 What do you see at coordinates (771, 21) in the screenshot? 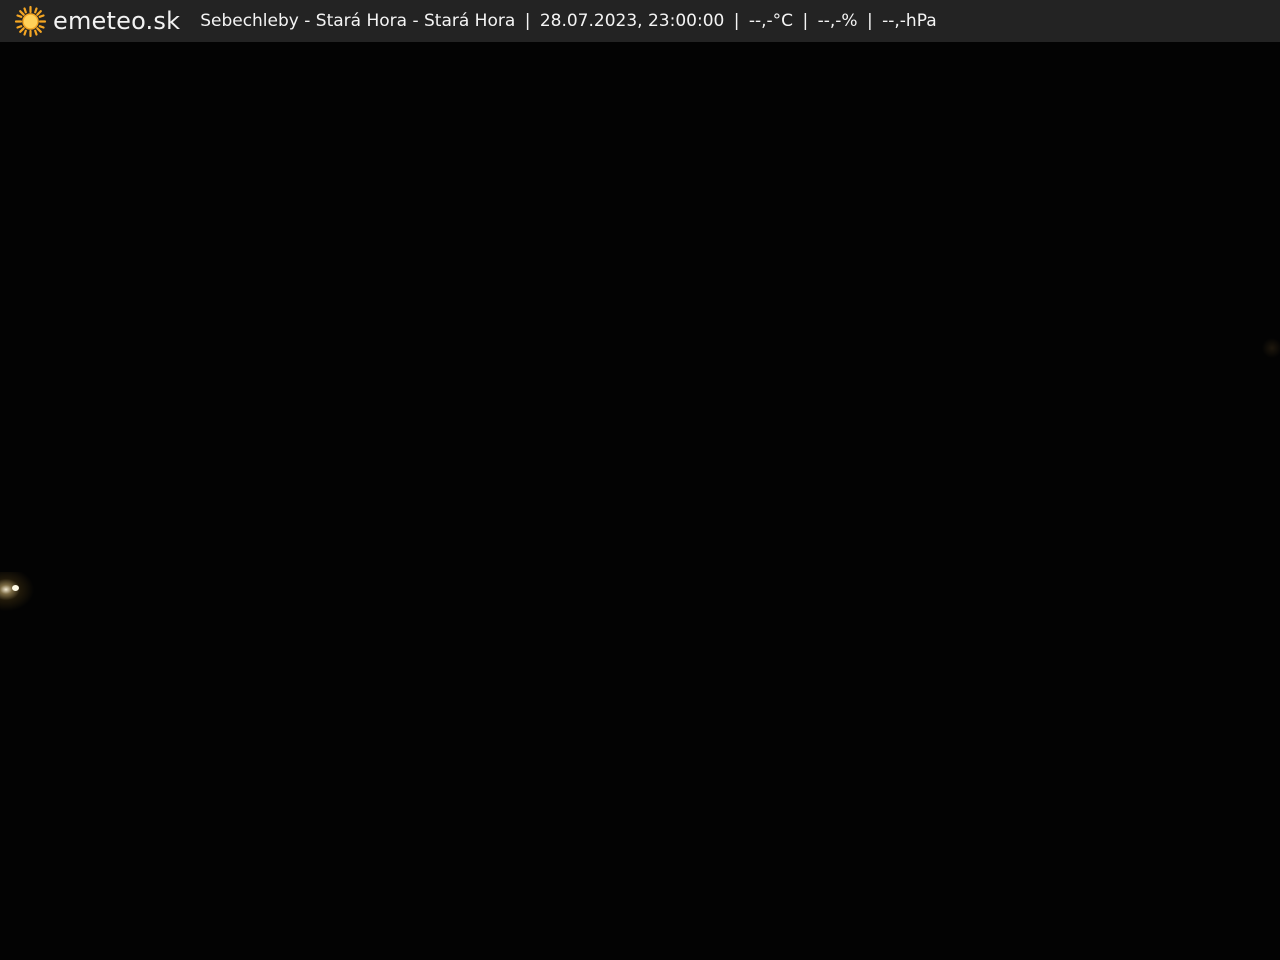
I see `temperature-value: --,-°C` at bounding box center [771, 21].